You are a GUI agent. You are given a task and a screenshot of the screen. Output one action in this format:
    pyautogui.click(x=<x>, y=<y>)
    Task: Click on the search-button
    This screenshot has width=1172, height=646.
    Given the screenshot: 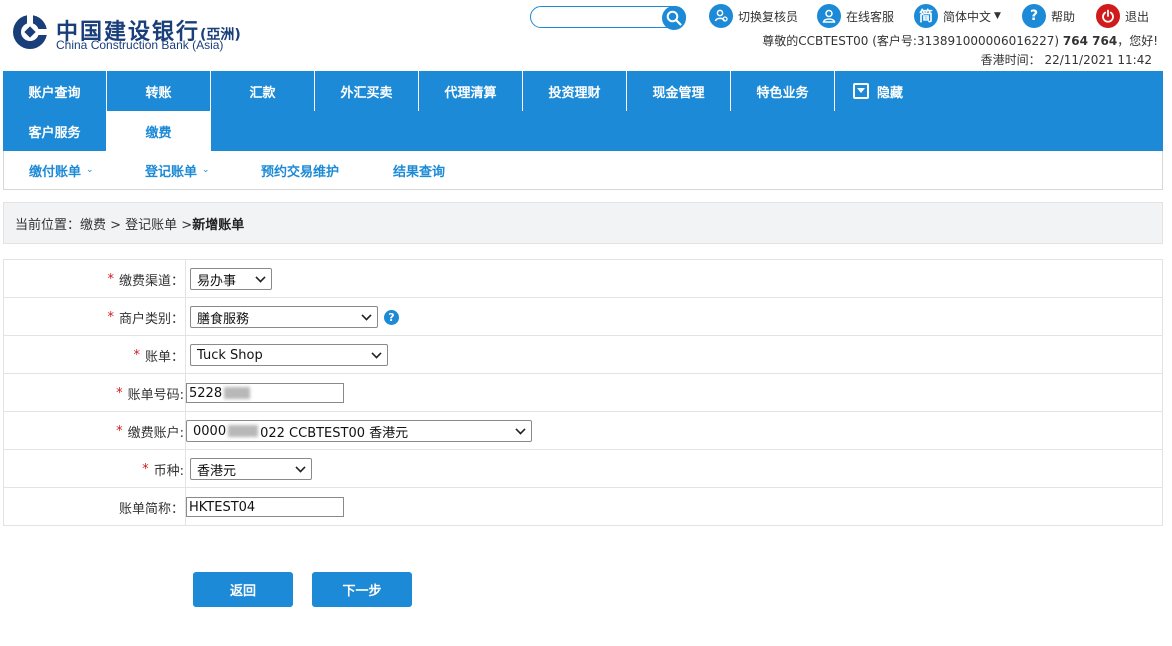 What is the action you would take?
    pyautogui.click(x=674, y=18)
    